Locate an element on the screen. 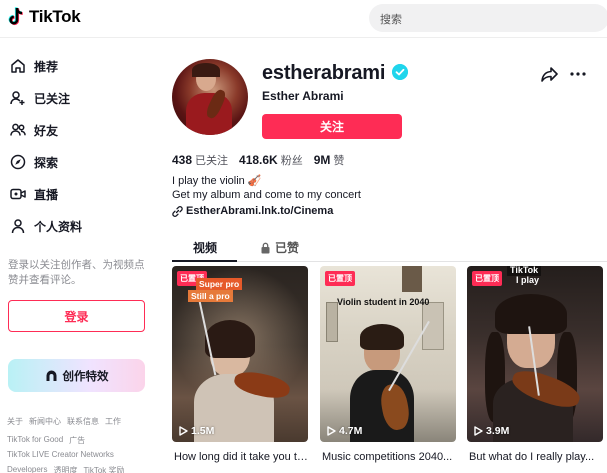  sidebar-item-following: 已关注 is located at coordinates (40, 98).